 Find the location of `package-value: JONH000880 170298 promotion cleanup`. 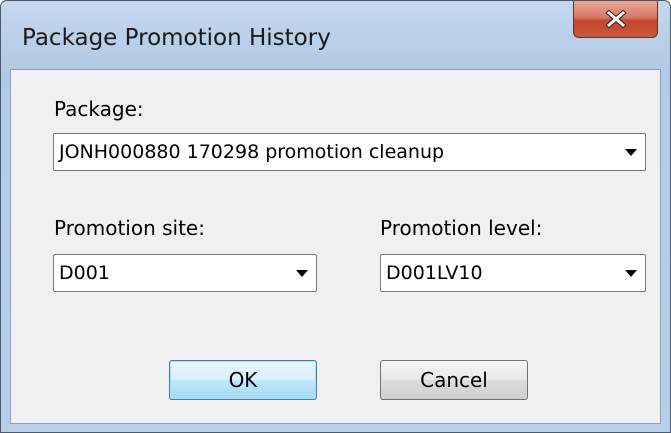

package-value: JONH000880 170298 promotion cleanup is located at coordinates (252, 152).